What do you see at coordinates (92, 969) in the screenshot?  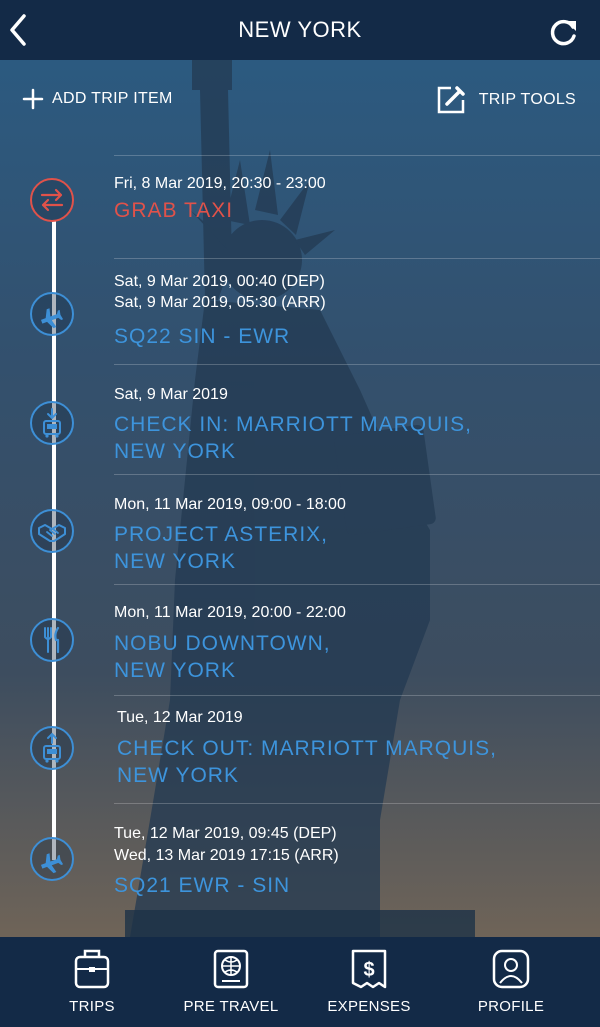 I see `luggage-icon` at bounding box center [92, 969].